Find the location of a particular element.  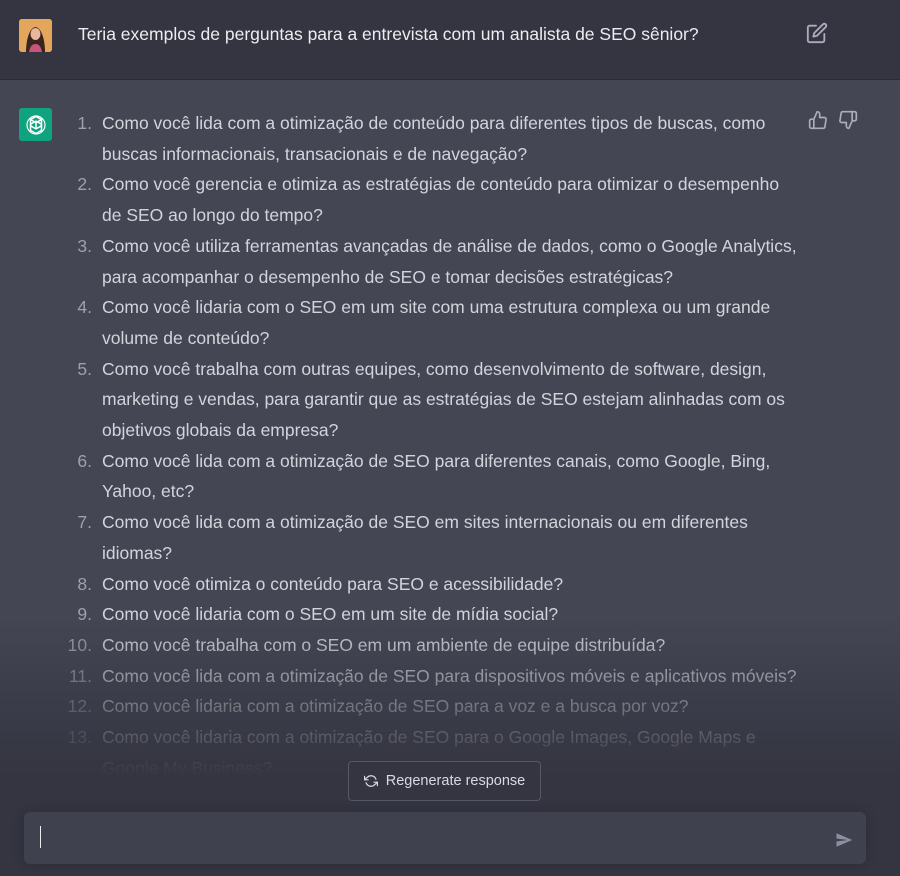

list-number: 4. is located at coordinates (84, 307).